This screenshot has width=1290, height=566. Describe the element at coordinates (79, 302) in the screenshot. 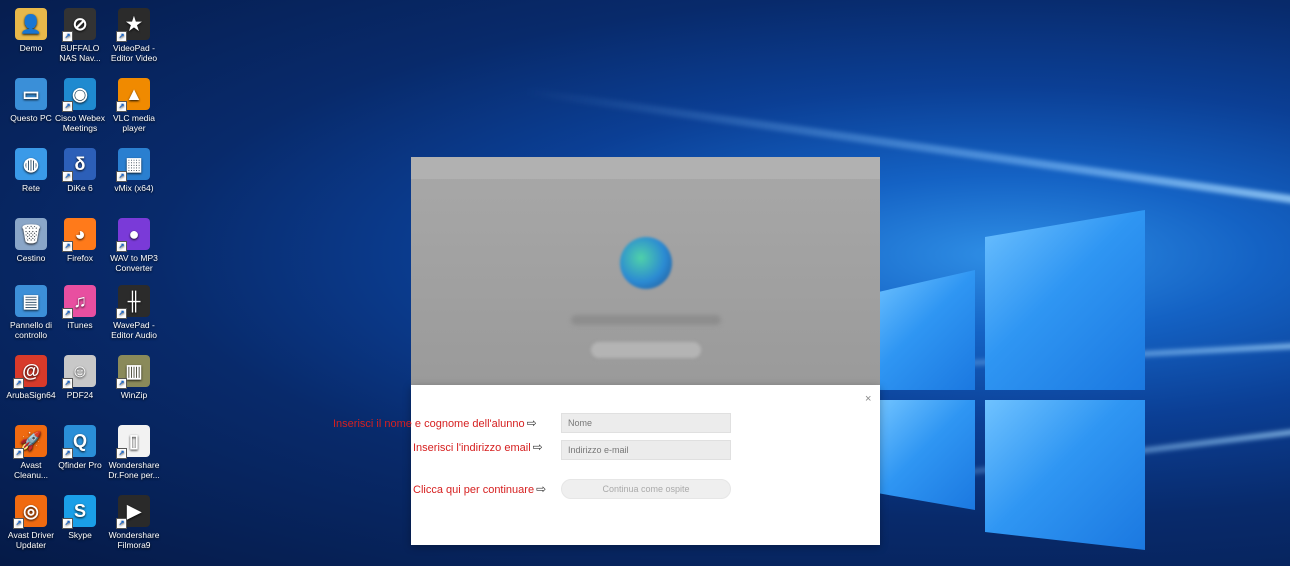

I see `itunes-icon: ♫ ↗` at that location.